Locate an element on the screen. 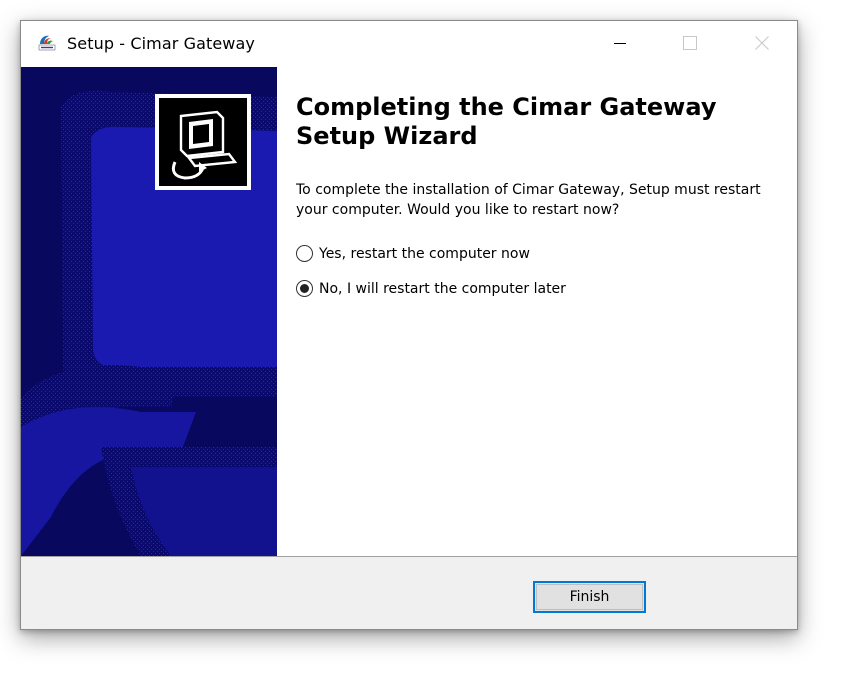  restart-now-label: Yes, restart the computer now is located at coordinates (424, 254).